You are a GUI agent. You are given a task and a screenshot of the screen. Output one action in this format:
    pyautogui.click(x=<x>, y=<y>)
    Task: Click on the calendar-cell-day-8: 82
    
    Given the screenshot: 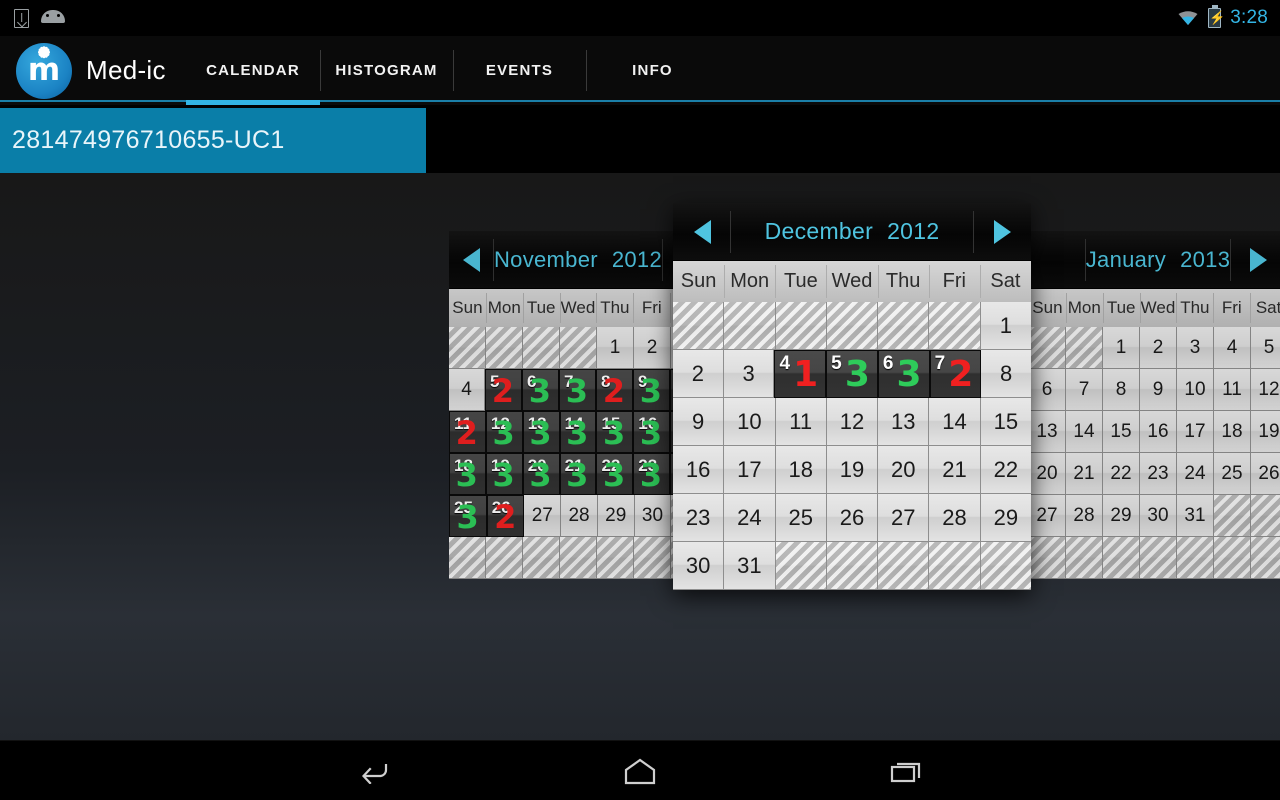 What is the action you would take?
    pyautogui.click(x=614, y=390)
    